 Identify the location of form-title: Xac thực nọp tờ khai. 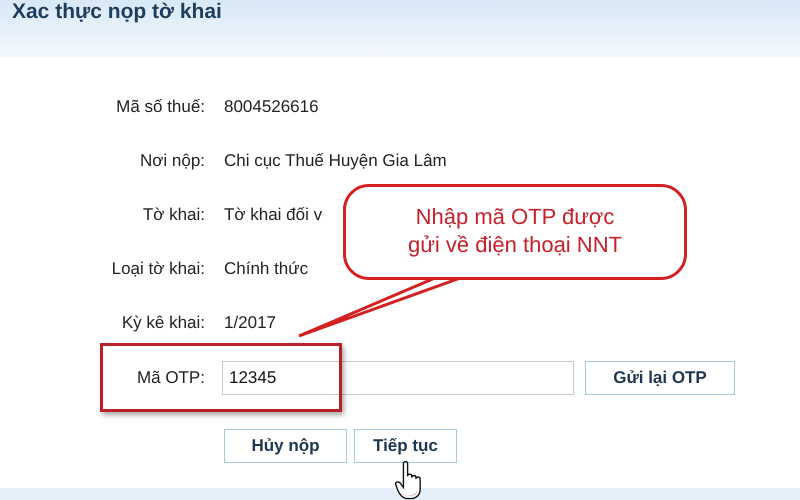
(117, 12).